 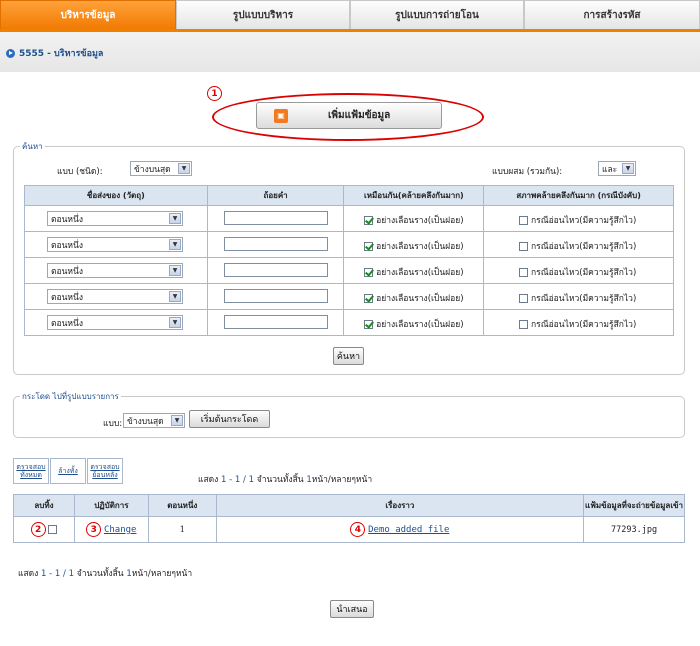 I want to click on section-cell: 1, so click(x=182, y=529).